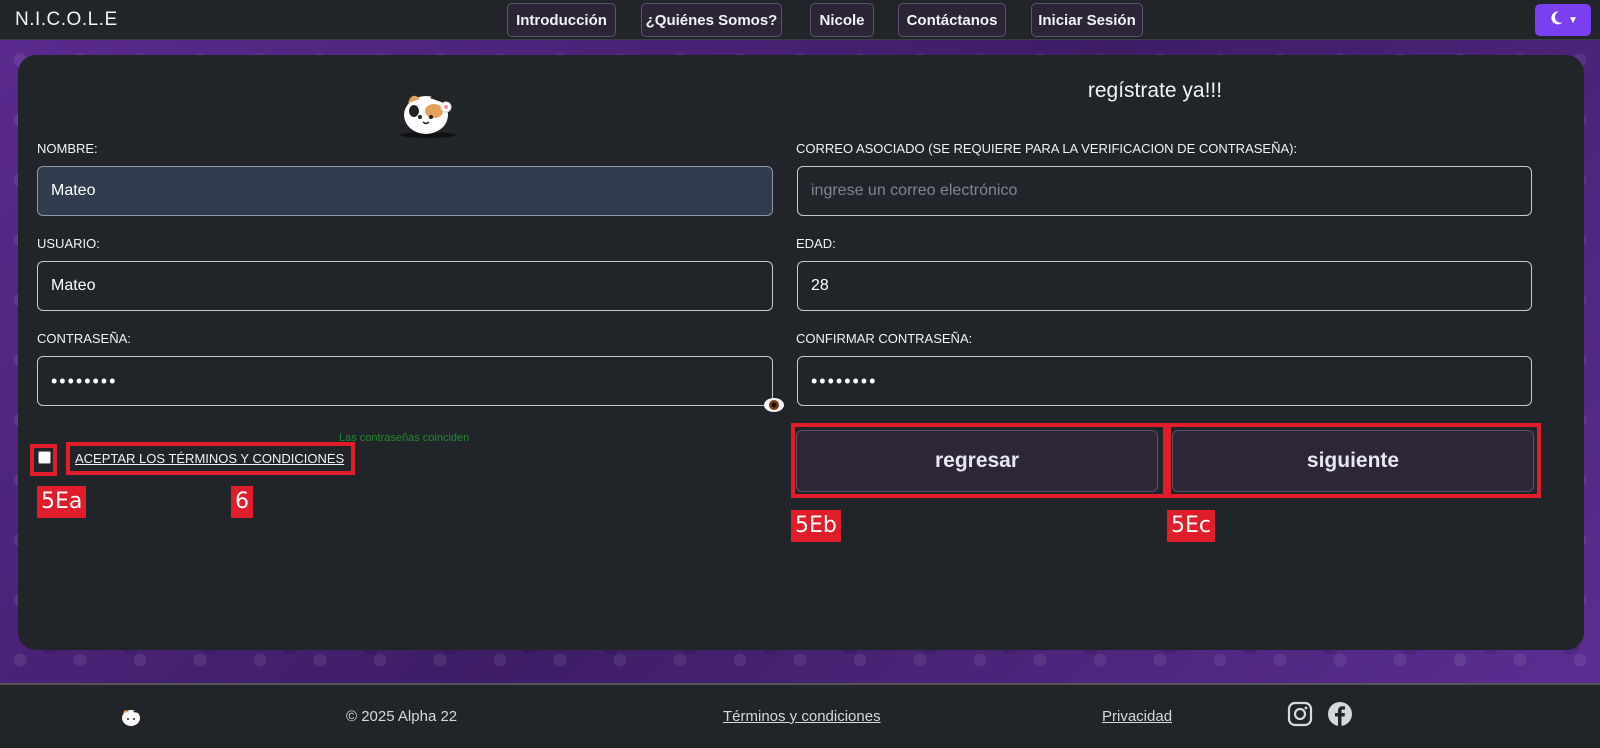  Describe the element at coordinates (405, 191) in the screenshot. I see `nombre-input` at that location.